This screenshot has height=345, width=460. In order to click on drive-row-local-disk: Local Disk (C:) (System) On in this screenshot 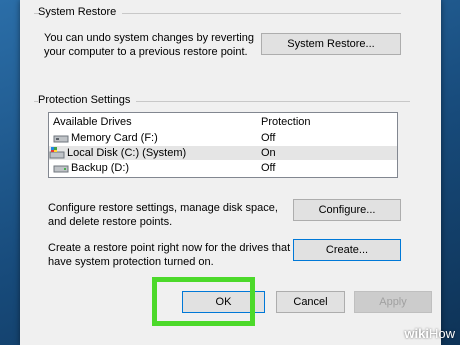, I will do `click(223, 153)`.